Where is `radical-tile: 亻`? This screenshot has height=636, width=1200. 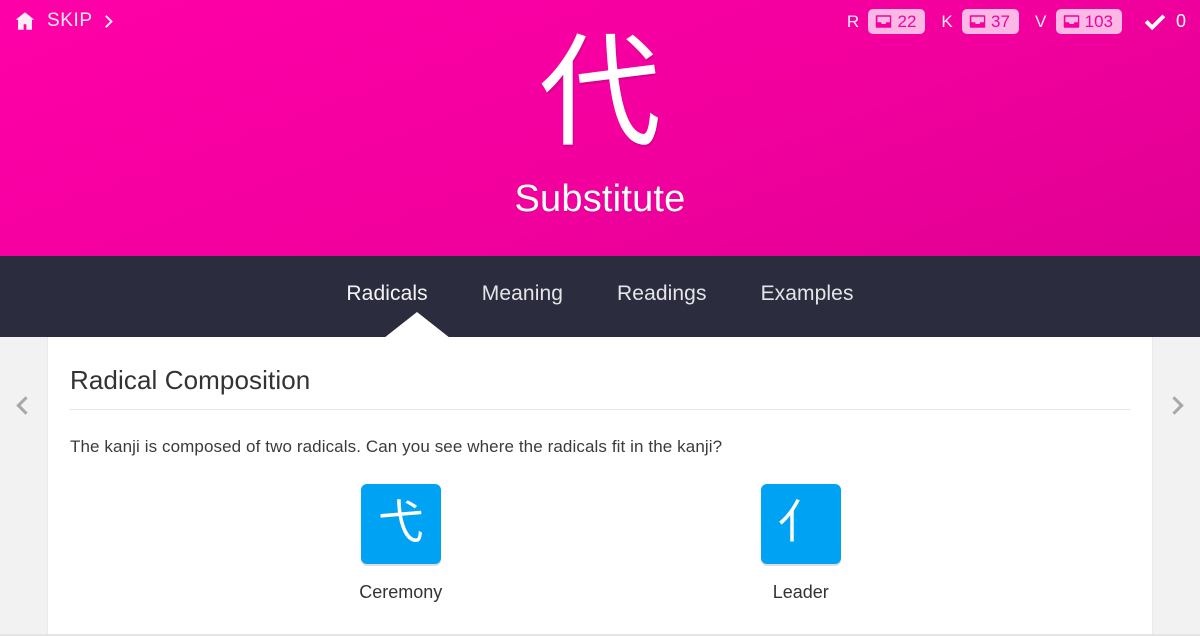
radical-tile: 亻 is located at coordinates (800, 524).